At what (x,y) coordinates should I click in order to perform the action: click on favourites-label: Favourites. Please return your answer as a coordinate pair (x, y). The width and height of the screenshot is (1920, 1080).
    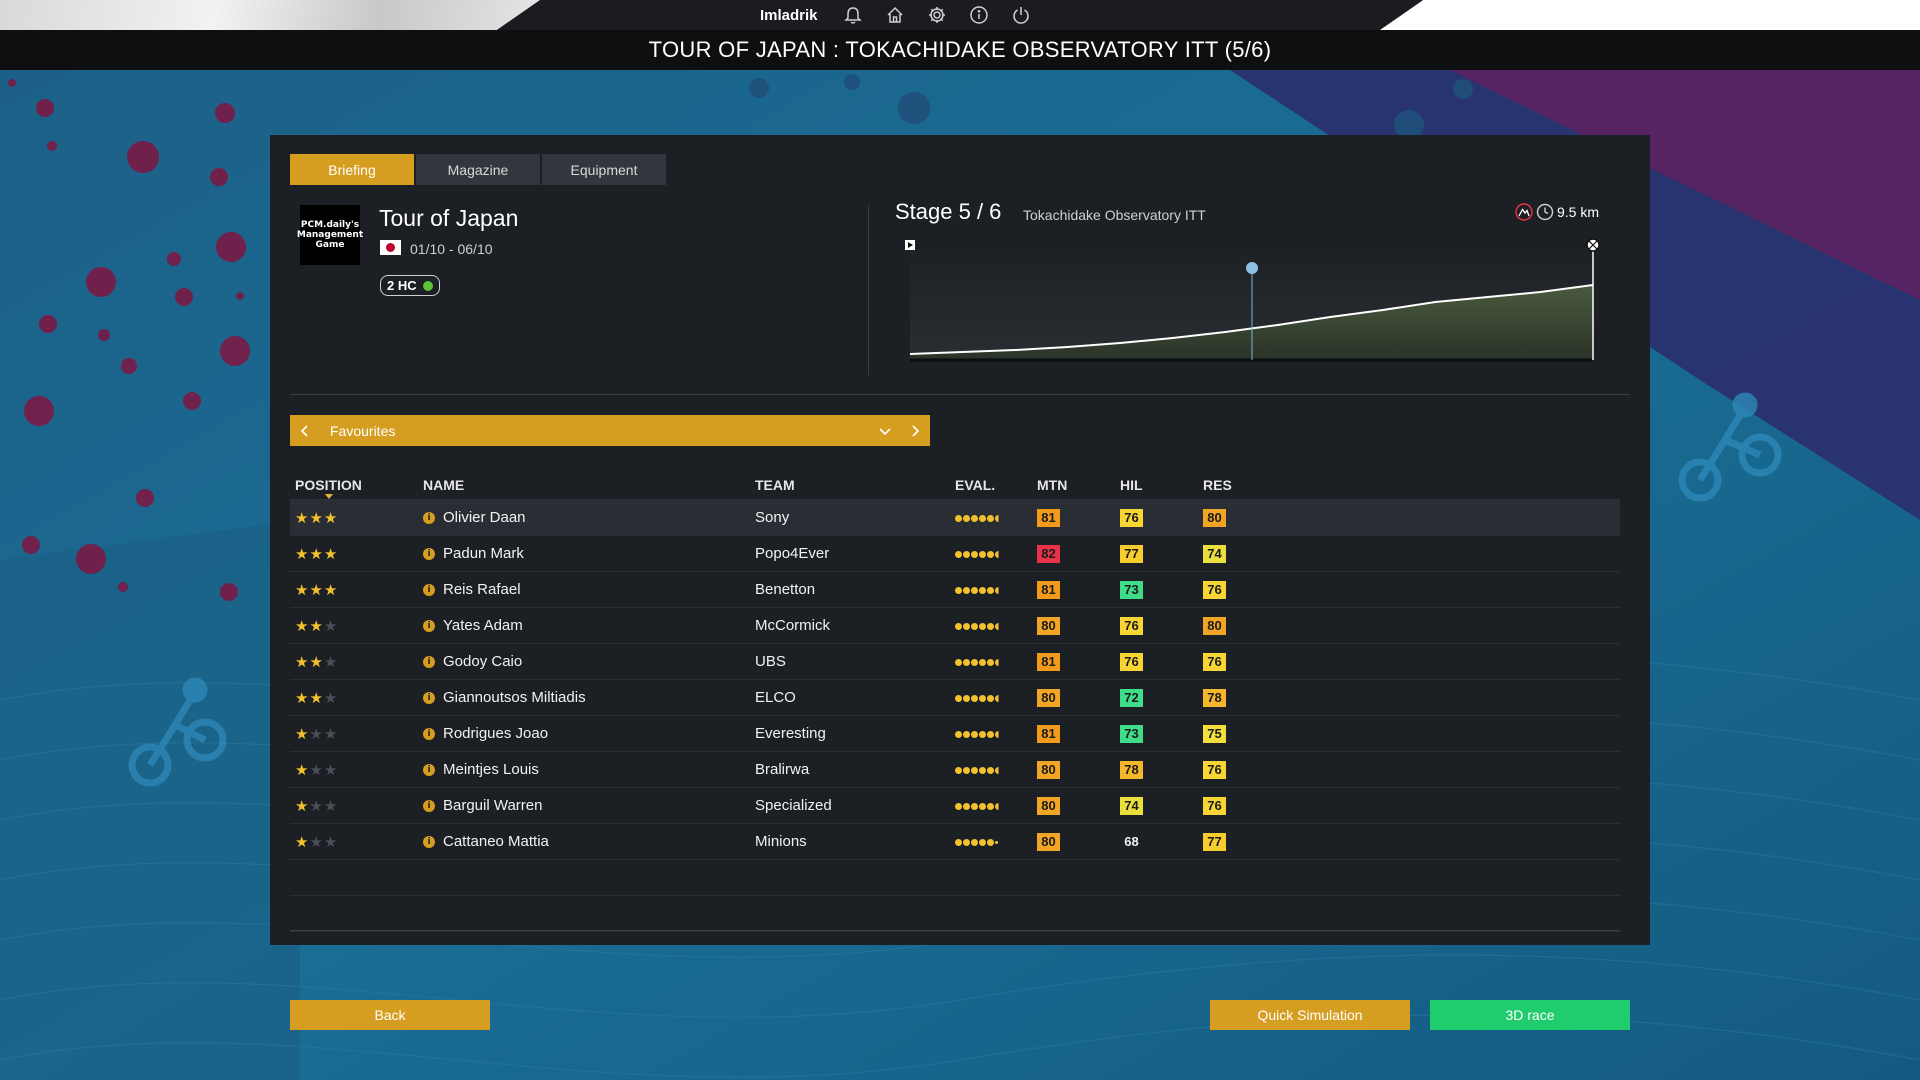
    Looking at the image, I should click on (595, 431).